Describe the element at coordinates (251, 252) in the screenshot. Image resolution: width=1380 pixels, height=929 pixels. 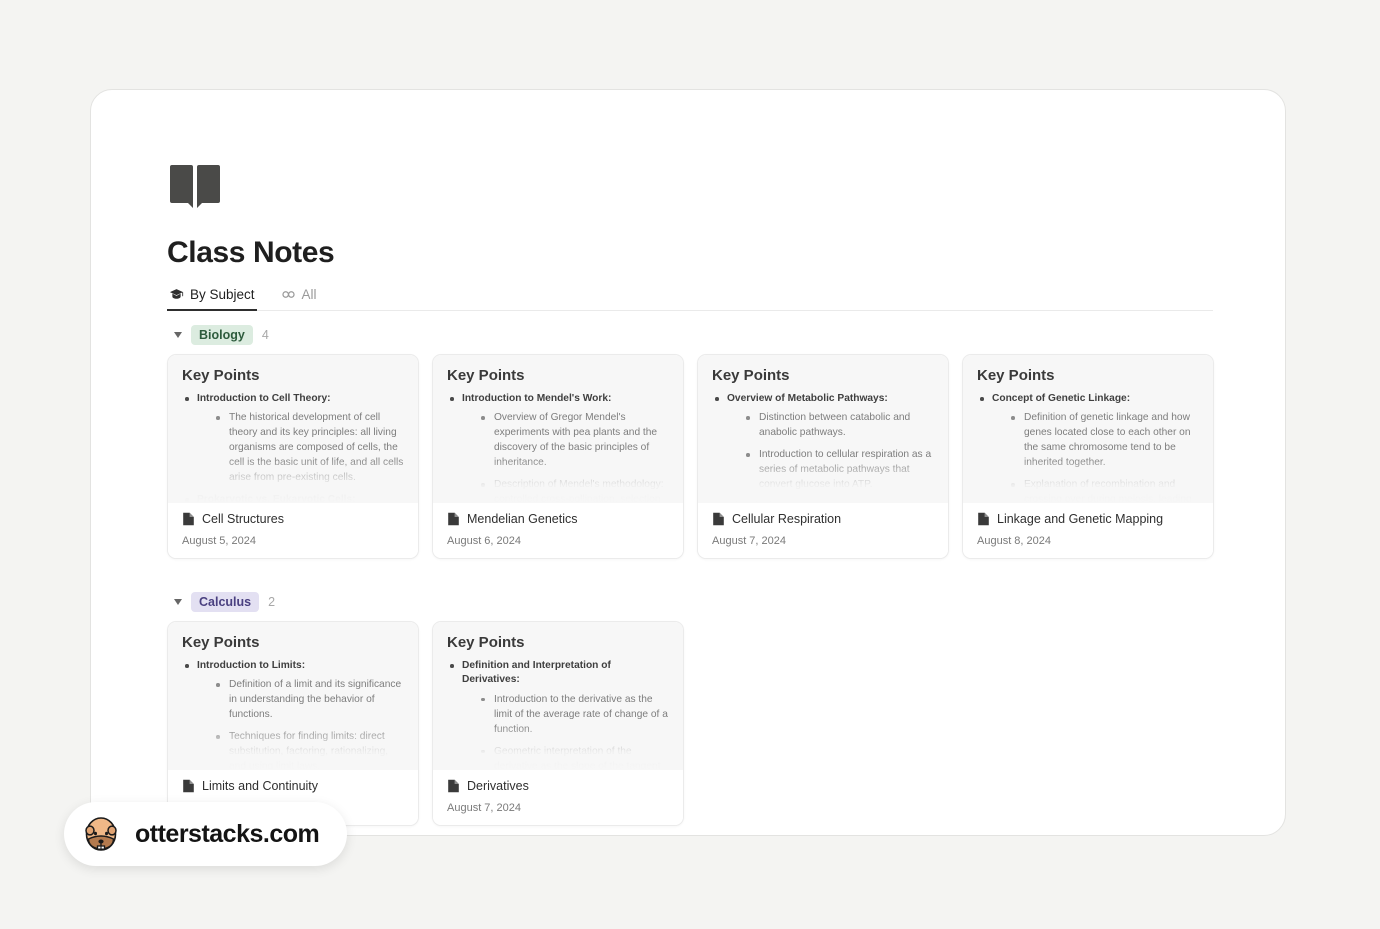
I see `page-title: Class Notes` at that location.